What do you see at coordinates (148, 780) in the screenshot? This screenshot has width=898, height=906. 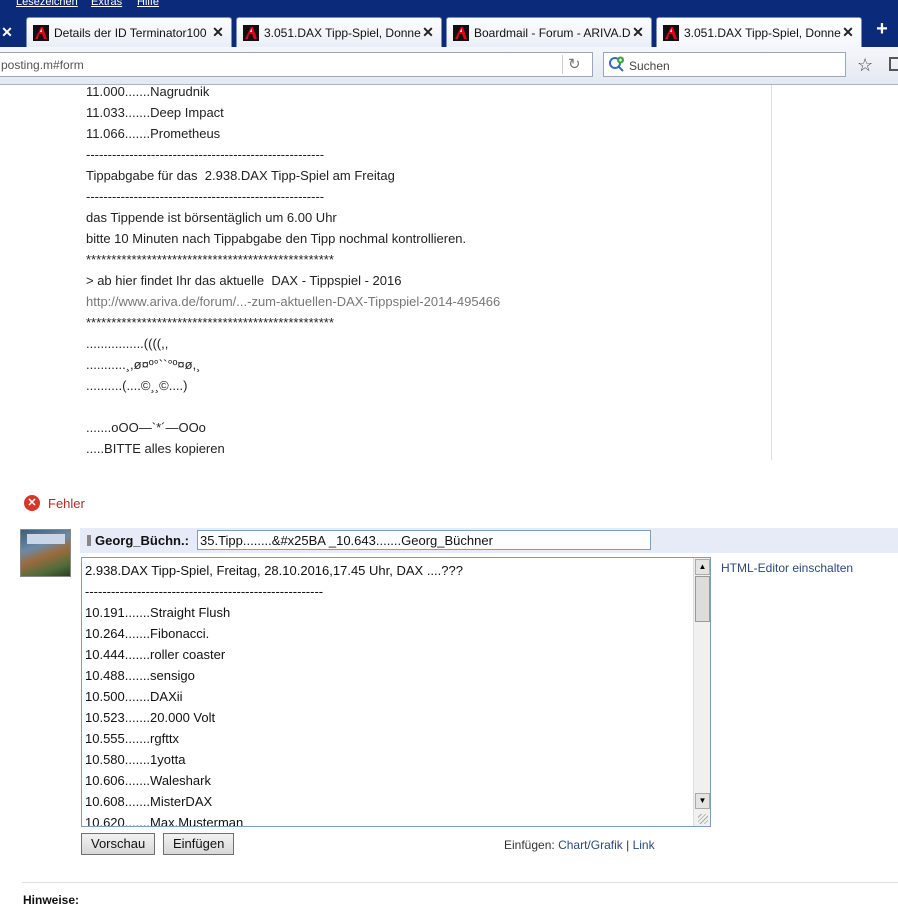 I see `textarea-line: 10.606.......Waleshark` at bounding box center [148, 780].